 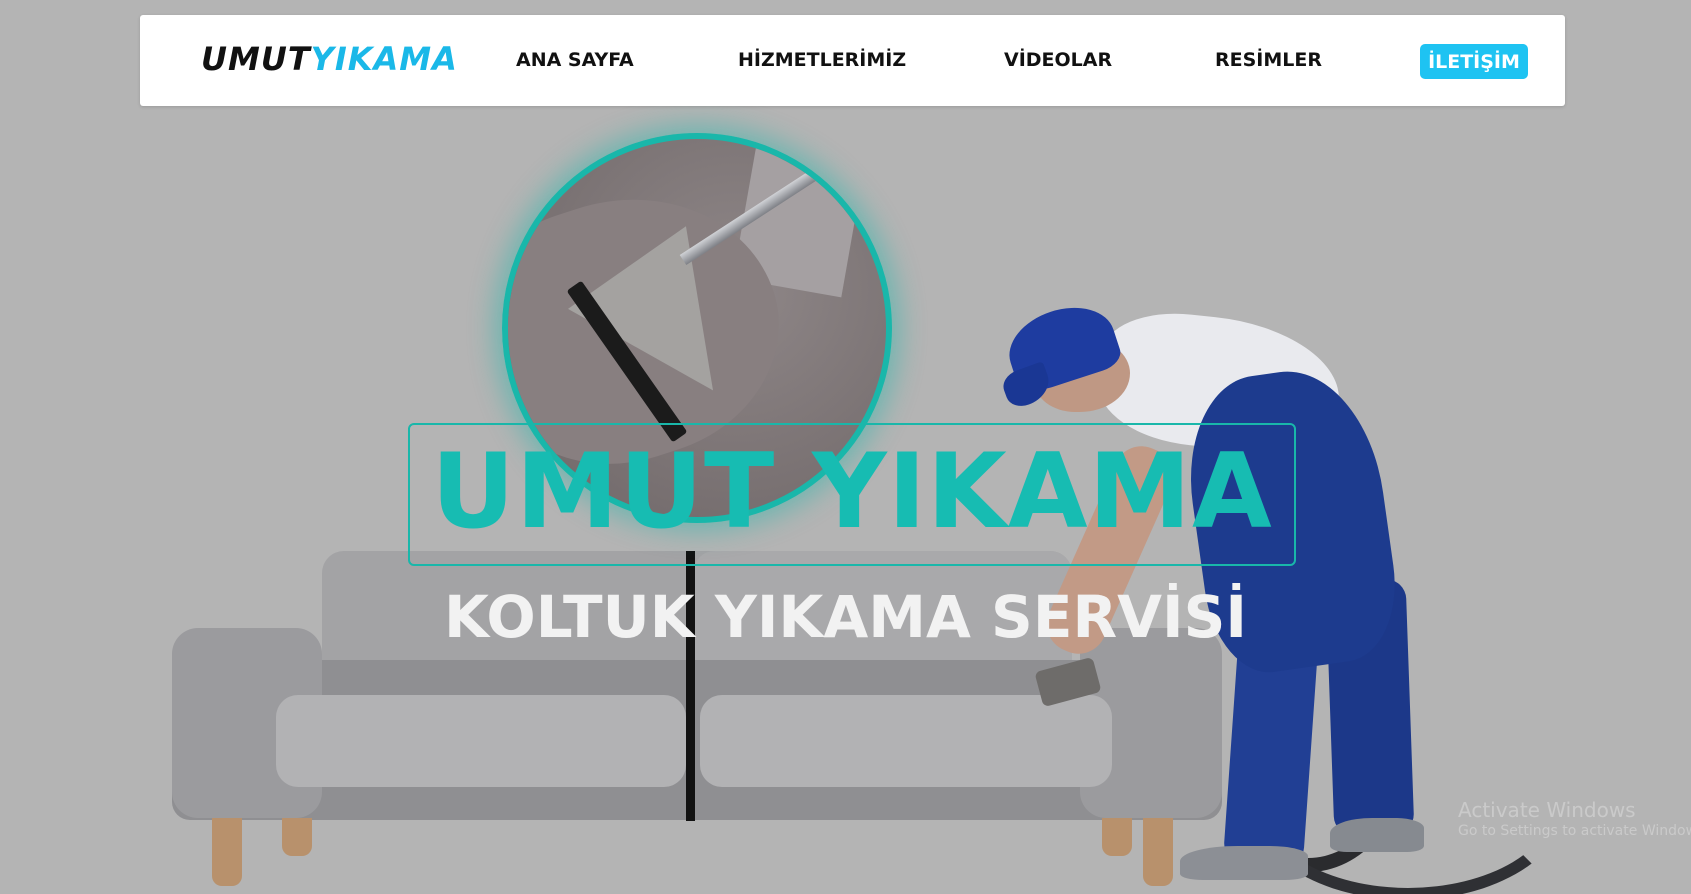 I want to click on nav-link-home: ANA SAYFA, so click(x=575, y=60).